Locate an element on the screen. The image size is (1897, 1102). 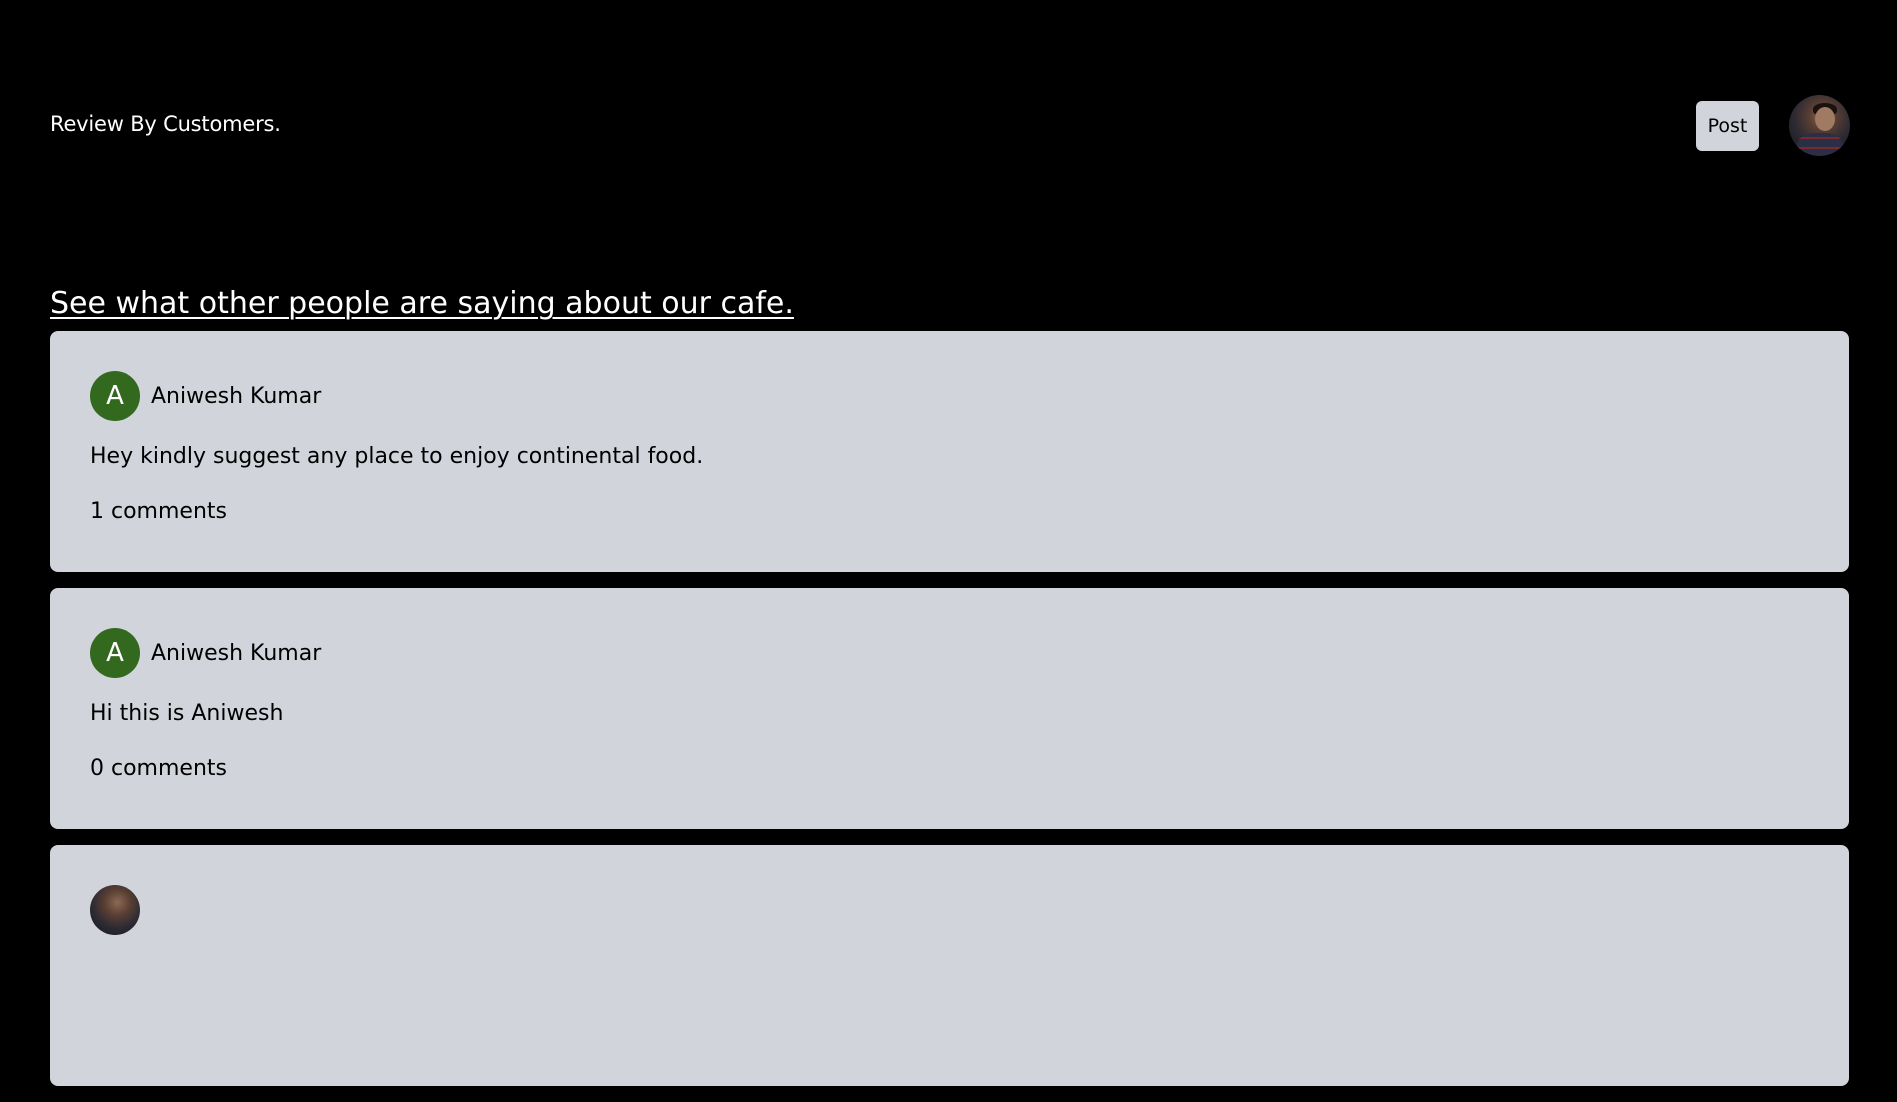
review-message: Hi this is Aniwesh is located at coordinates (187, 713).